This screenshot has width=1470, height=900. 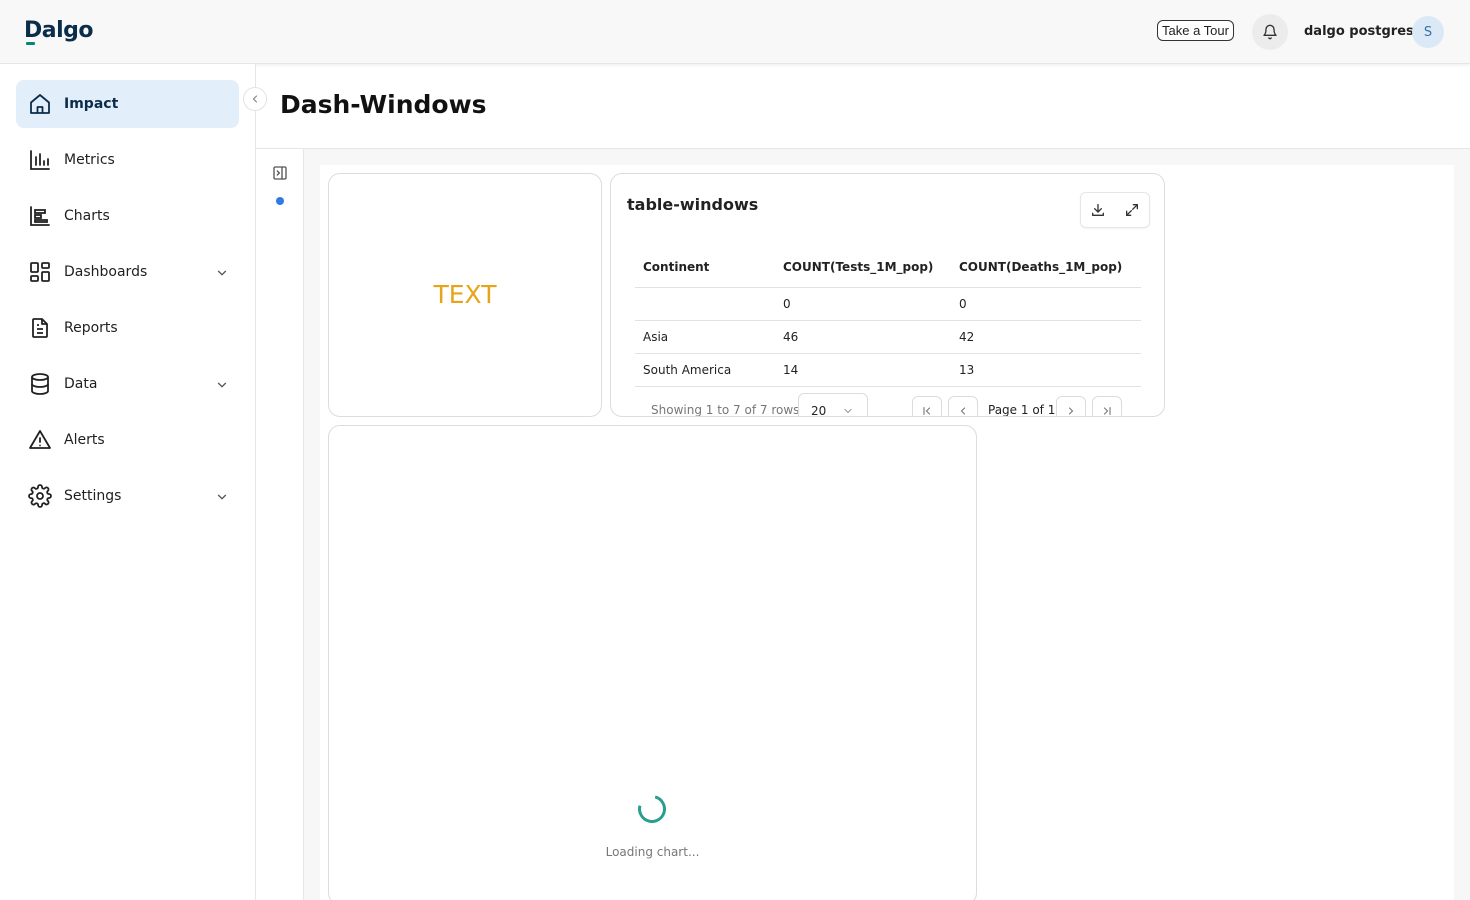 I want to click on notifications-button, so click(x=1270, y=32).